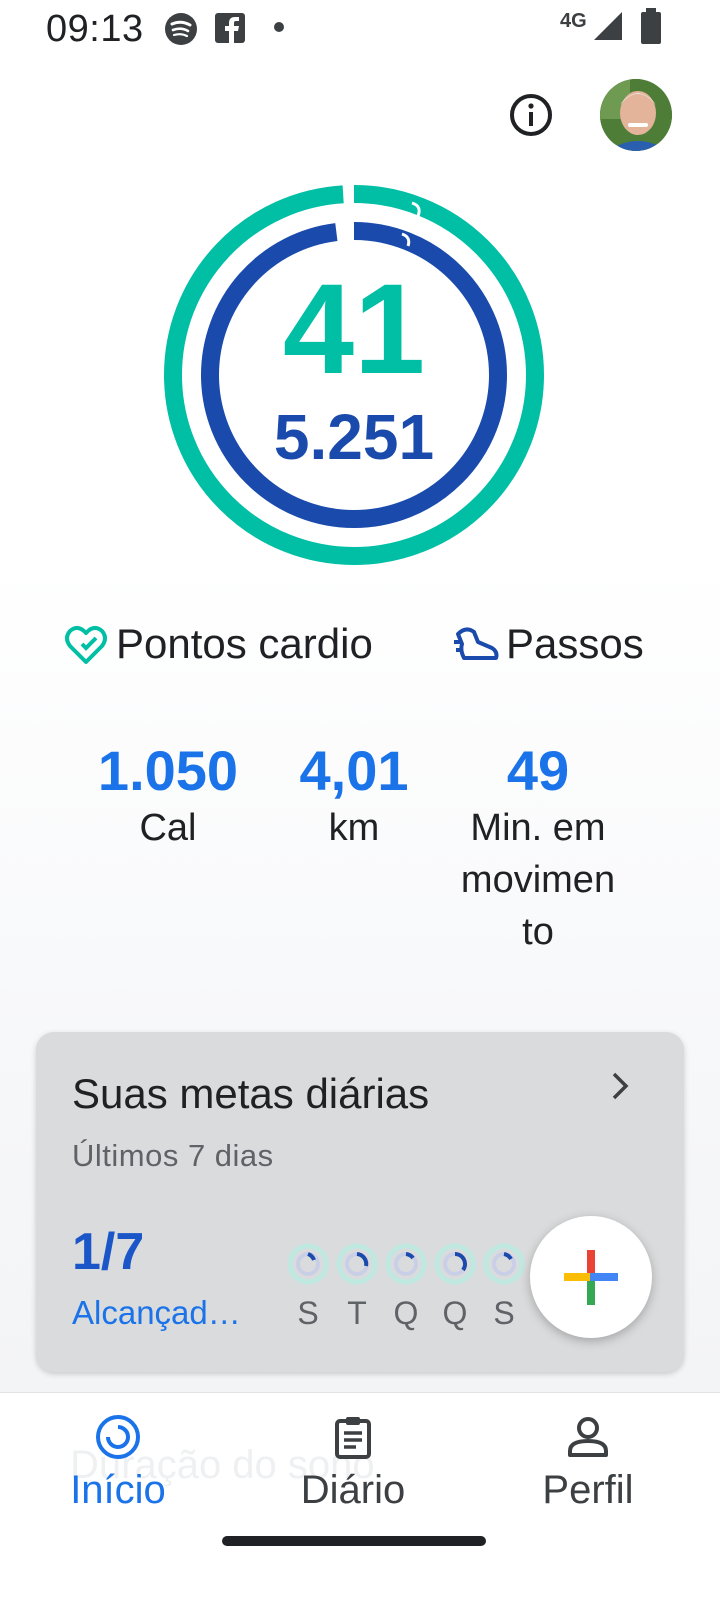 This screenshot has width=720, height=1601. I want to click on activity-rings: 41 5.251, so click(360, 380).